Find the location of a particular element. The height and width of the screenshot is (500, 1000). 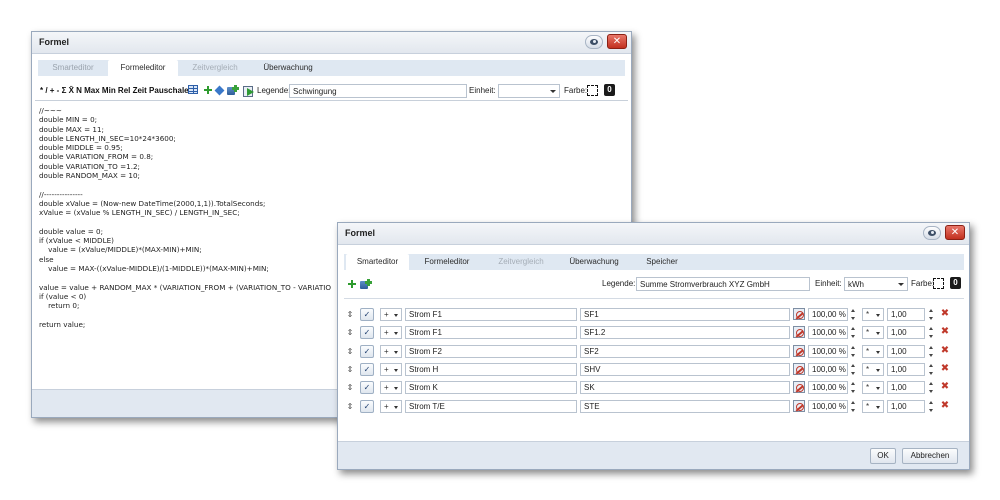

unit-combo is located at coordinates (529, 91).